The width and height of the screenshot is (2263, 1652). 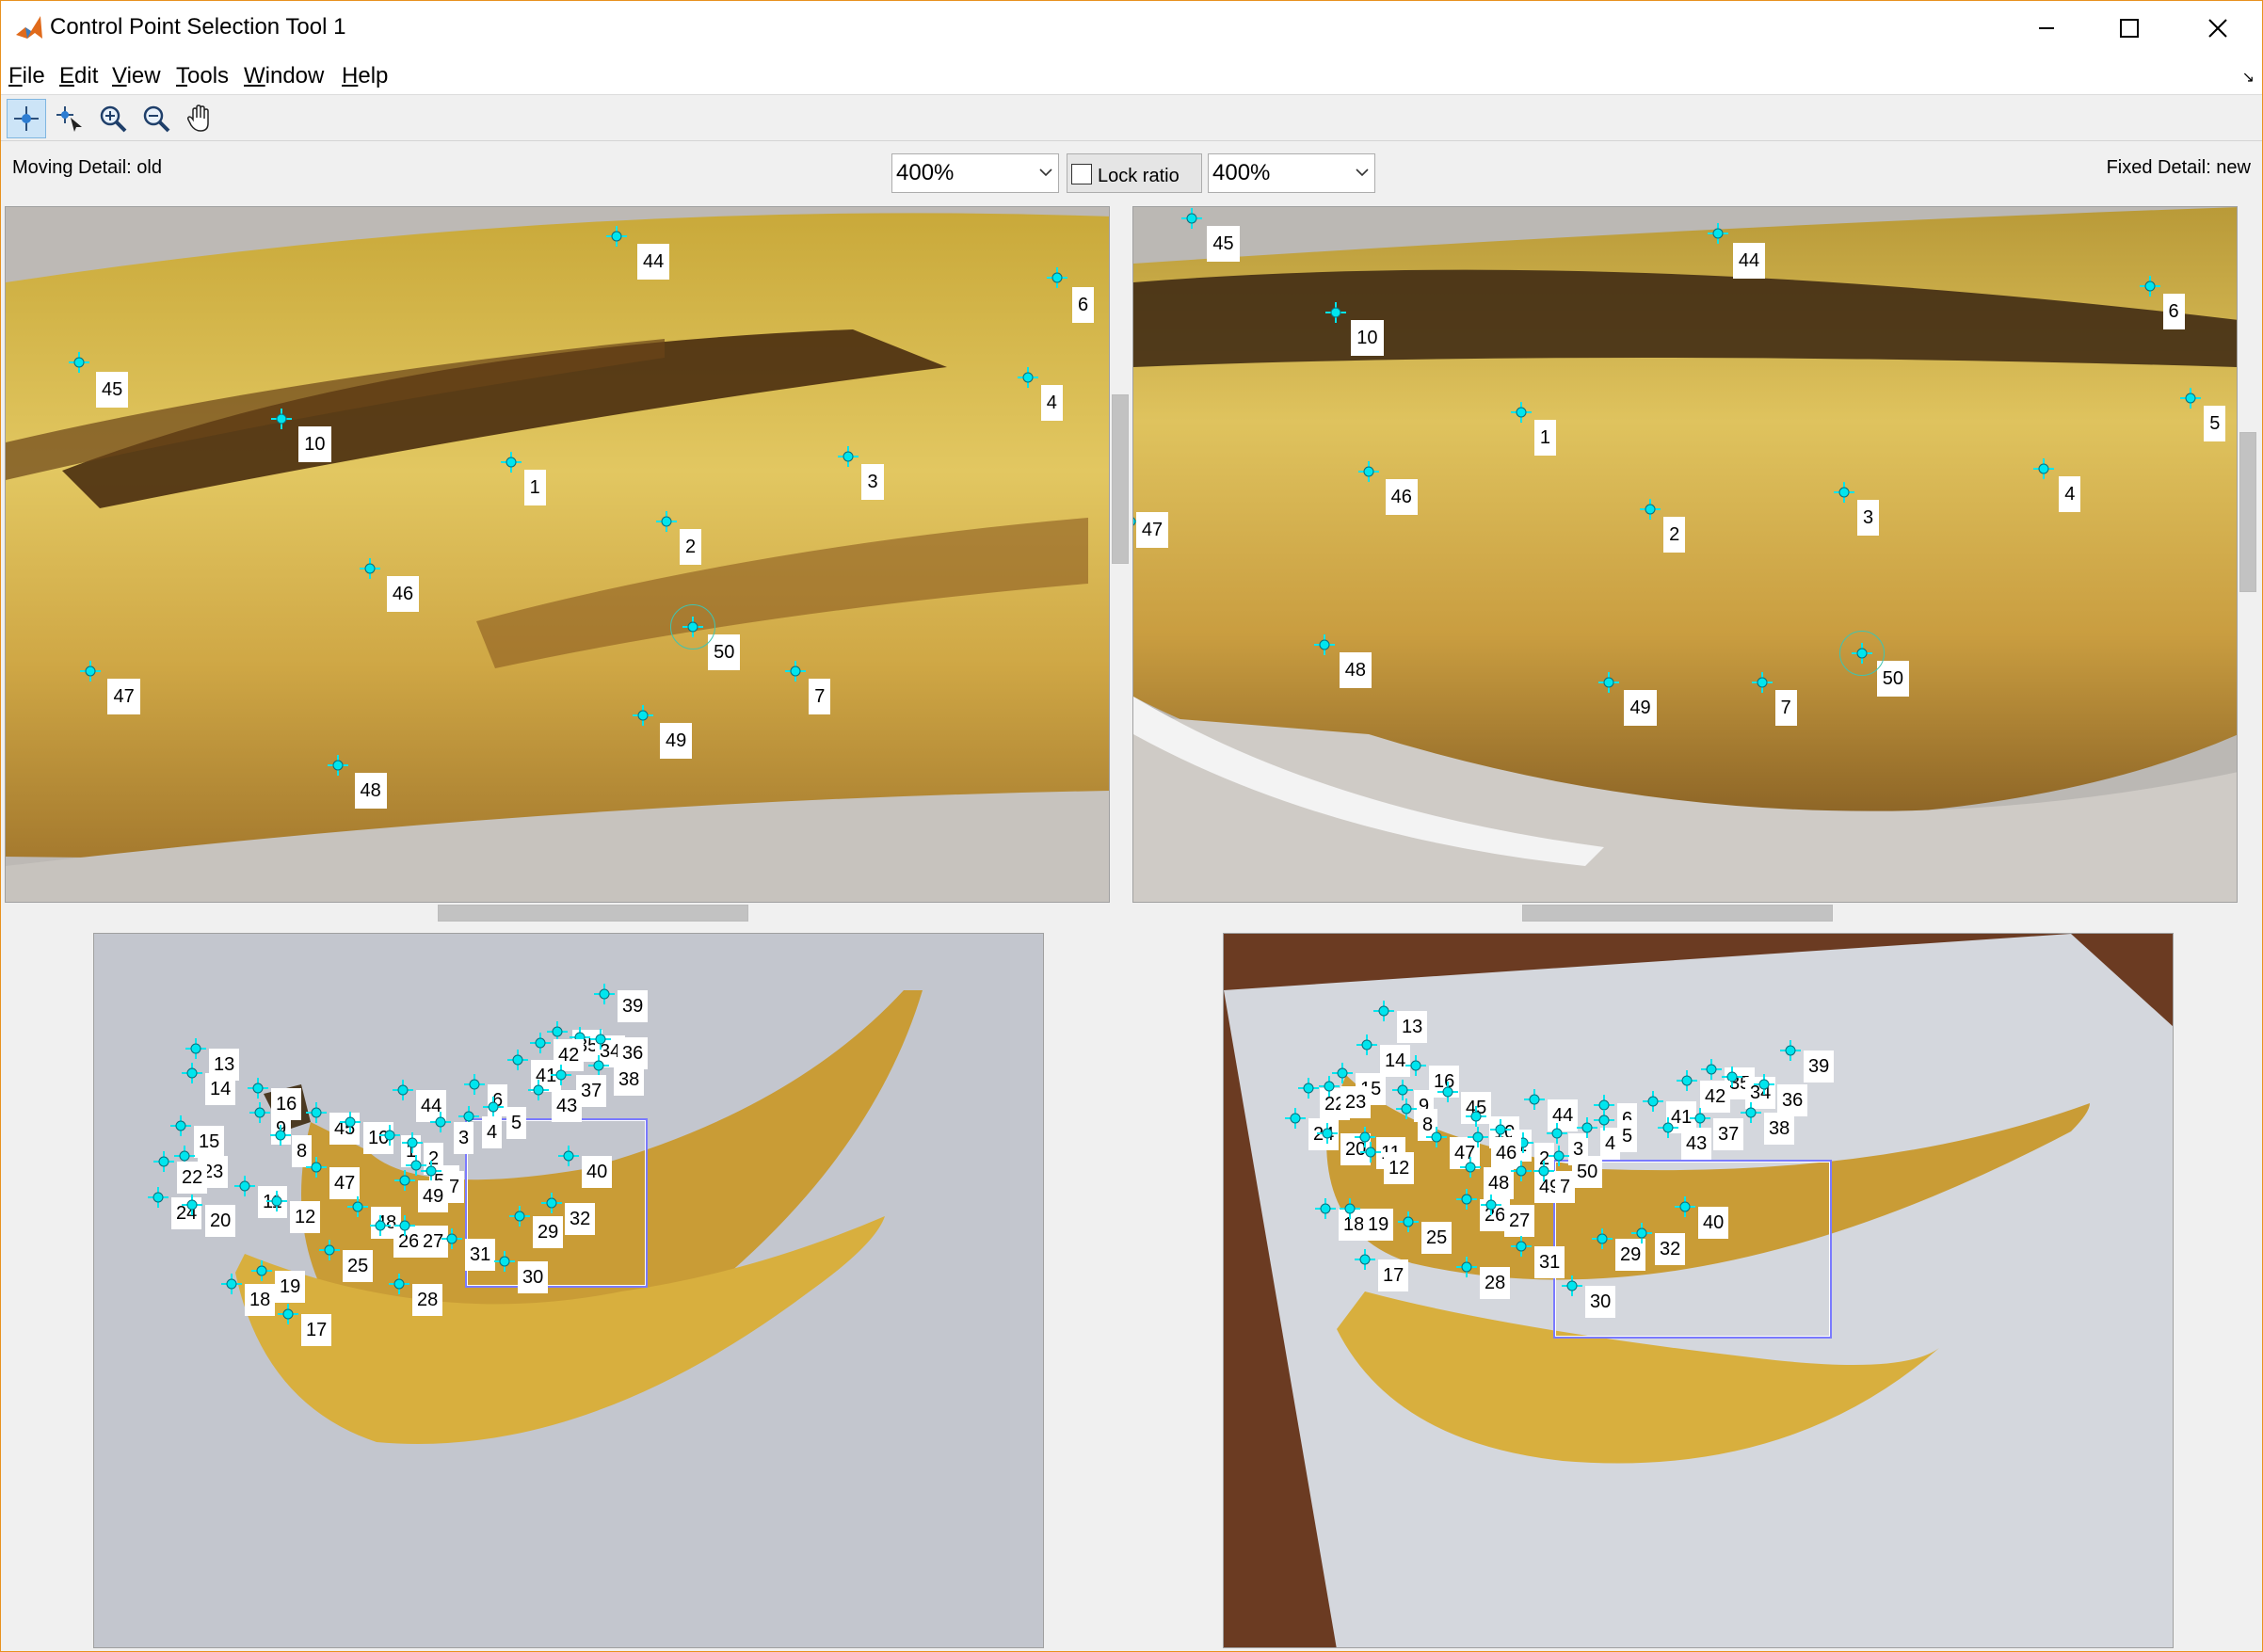 I want to click on select-point-icon, so click(x=69, y=119).